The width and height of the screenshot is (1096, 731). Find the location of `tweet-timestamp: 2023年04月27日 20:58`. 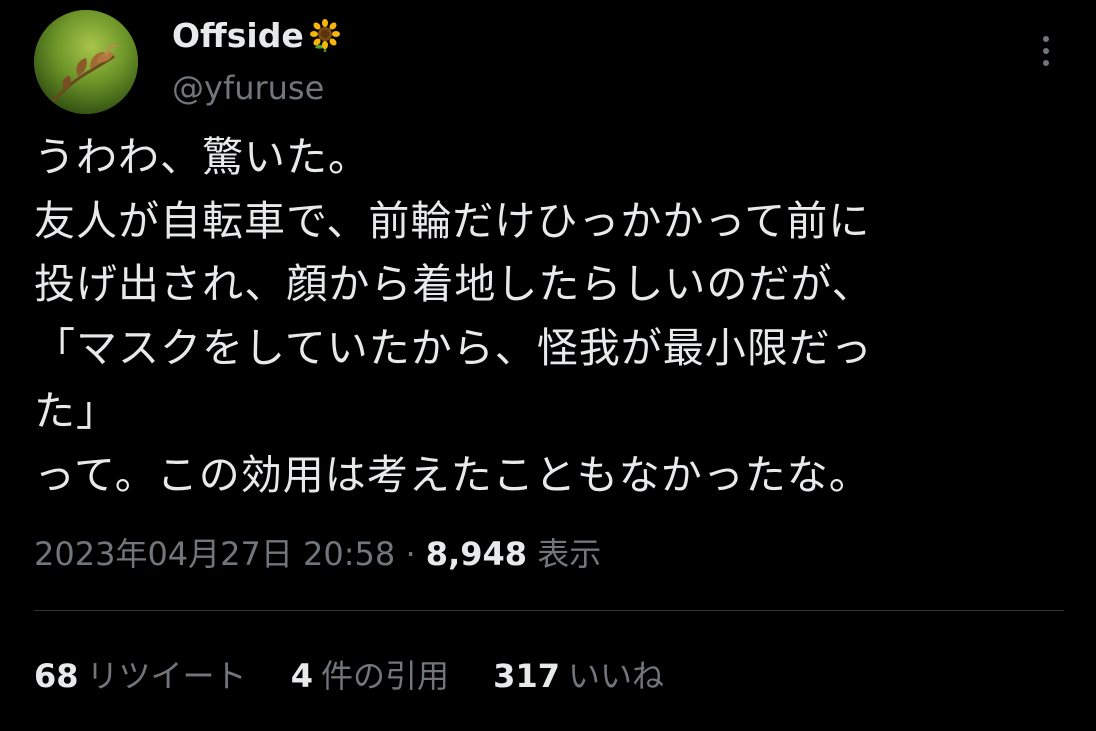

tweet-timestamp: 2023年04月27日 20:58 is located at coordinates (214, 554).